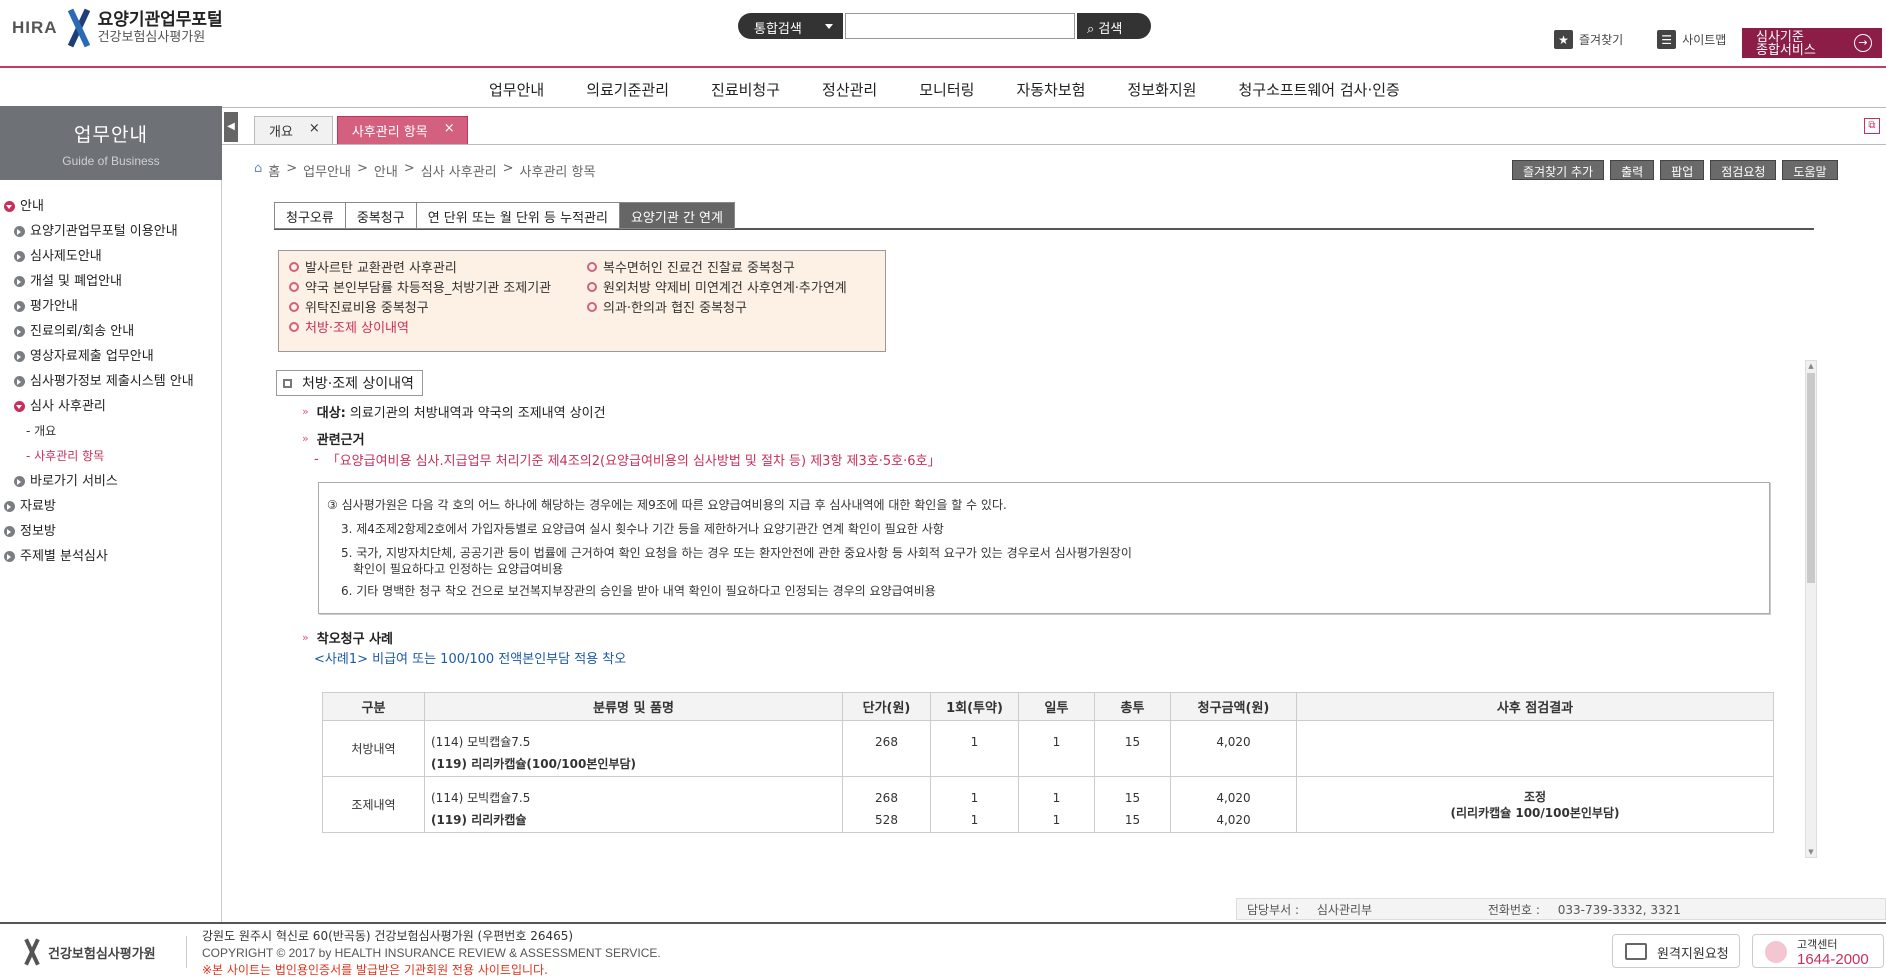 This screenshot has height=980, width=1886. I want to click on section-title-text: 처방·조제 상이내역, so click(358, 384).